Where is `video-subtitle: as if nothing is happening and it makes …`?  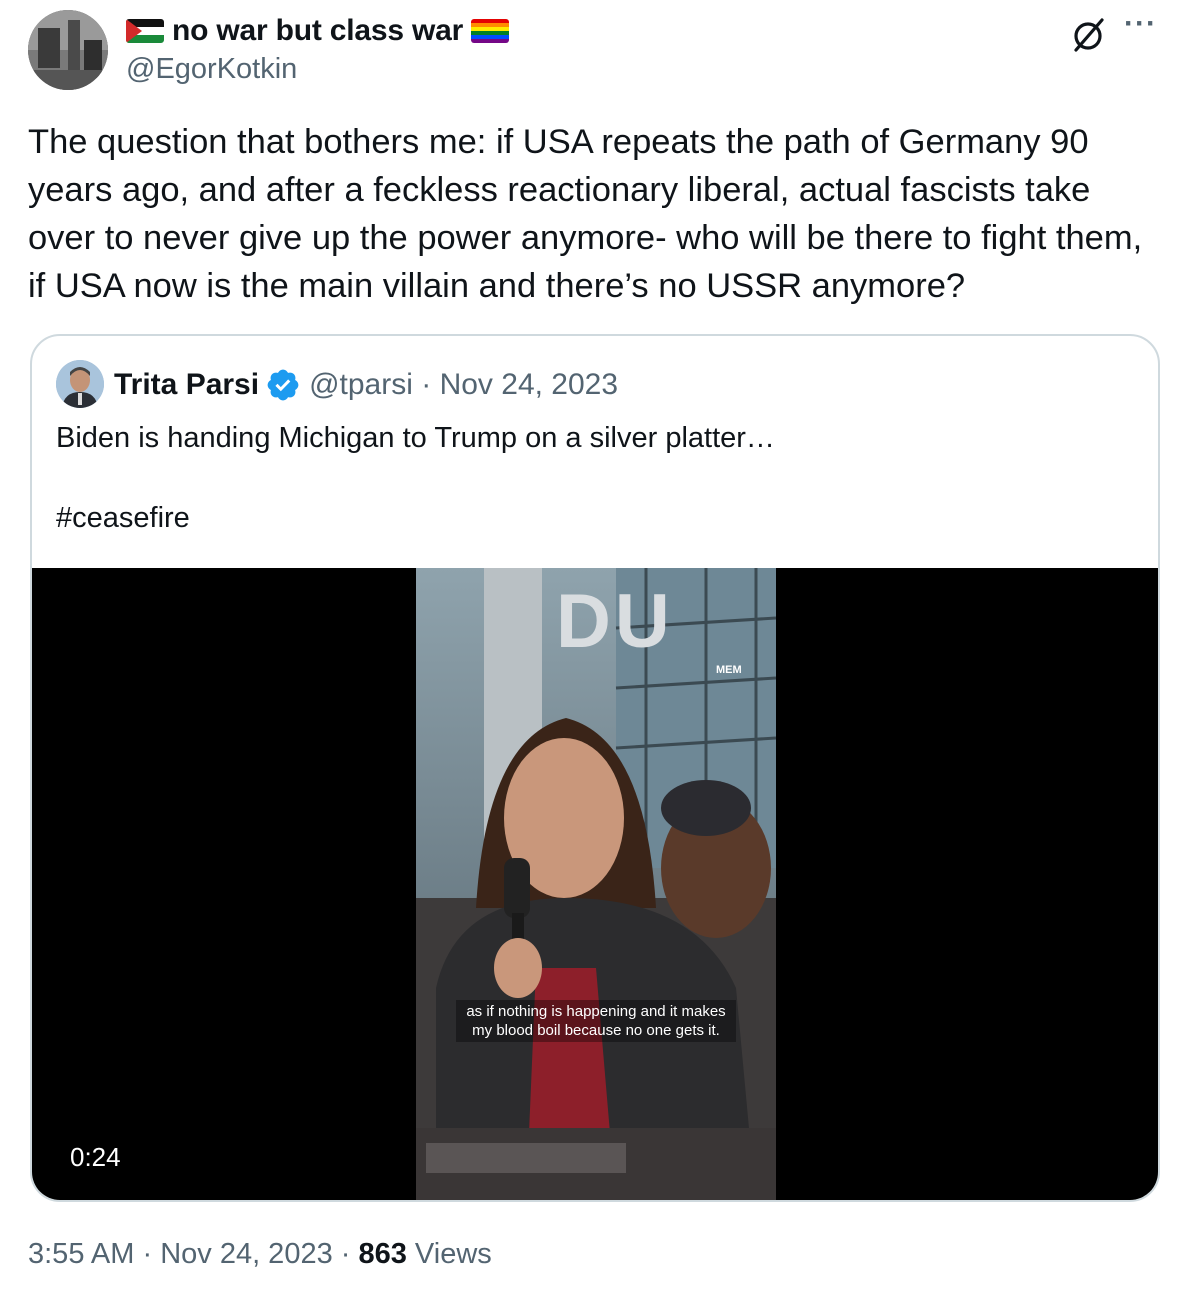 video-subtitle: as if nothing is happening and it makes … is located at coordinates (596, 1021).